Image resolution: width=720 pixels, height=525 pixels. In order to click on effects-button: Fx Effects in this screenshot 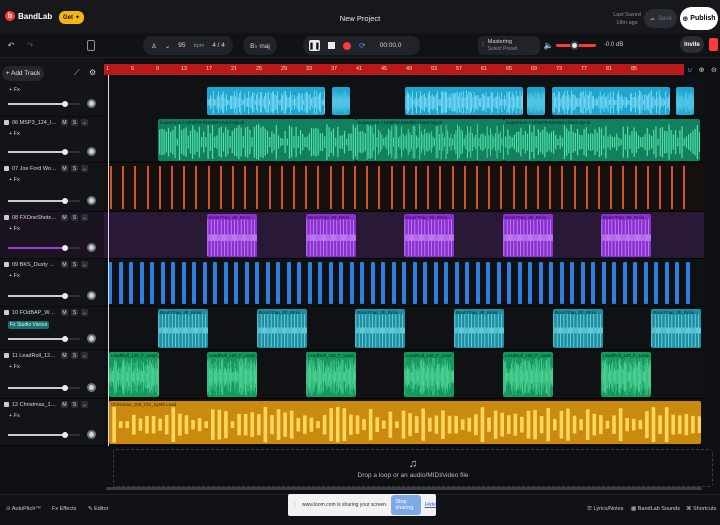, I will do `click(64, 509)`.